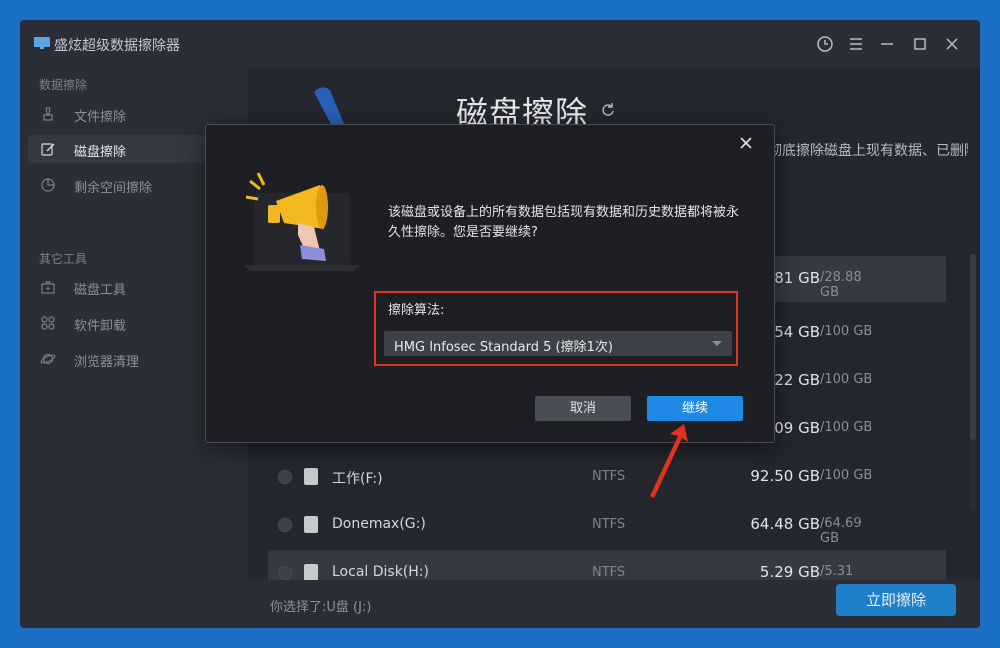 The image size is (1000, 648). Describe the element at coordinates (896, 600) in the screenshot. I see `erase-now-button: 立即擦除` at that location.